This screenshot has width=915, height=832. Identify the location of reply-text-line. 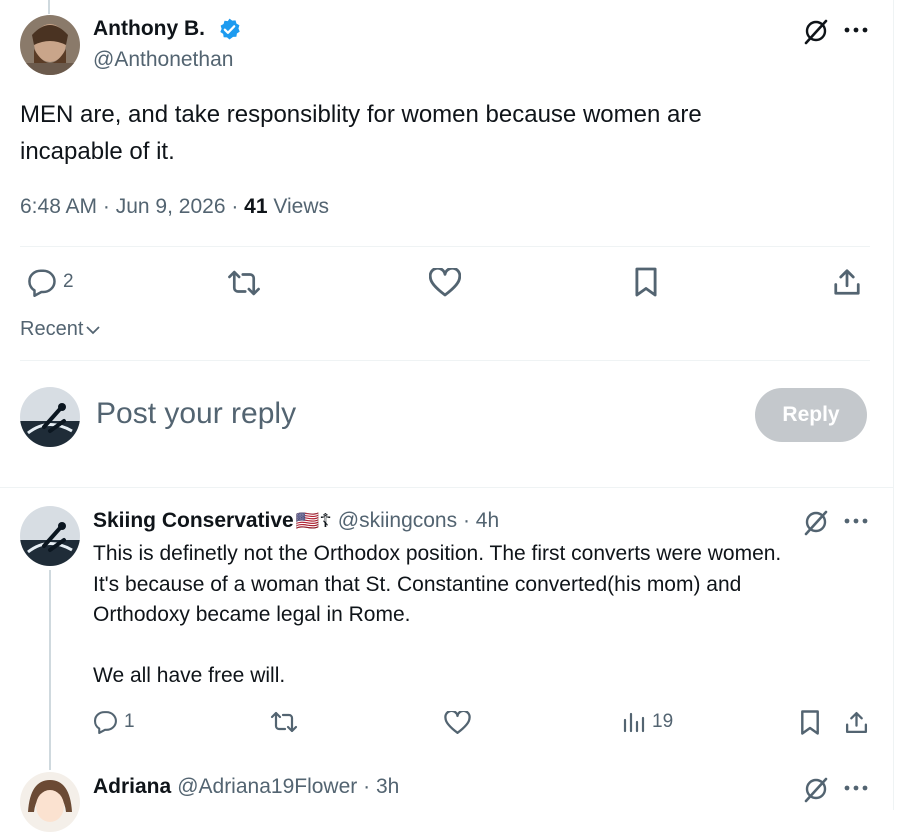
(488, 646).